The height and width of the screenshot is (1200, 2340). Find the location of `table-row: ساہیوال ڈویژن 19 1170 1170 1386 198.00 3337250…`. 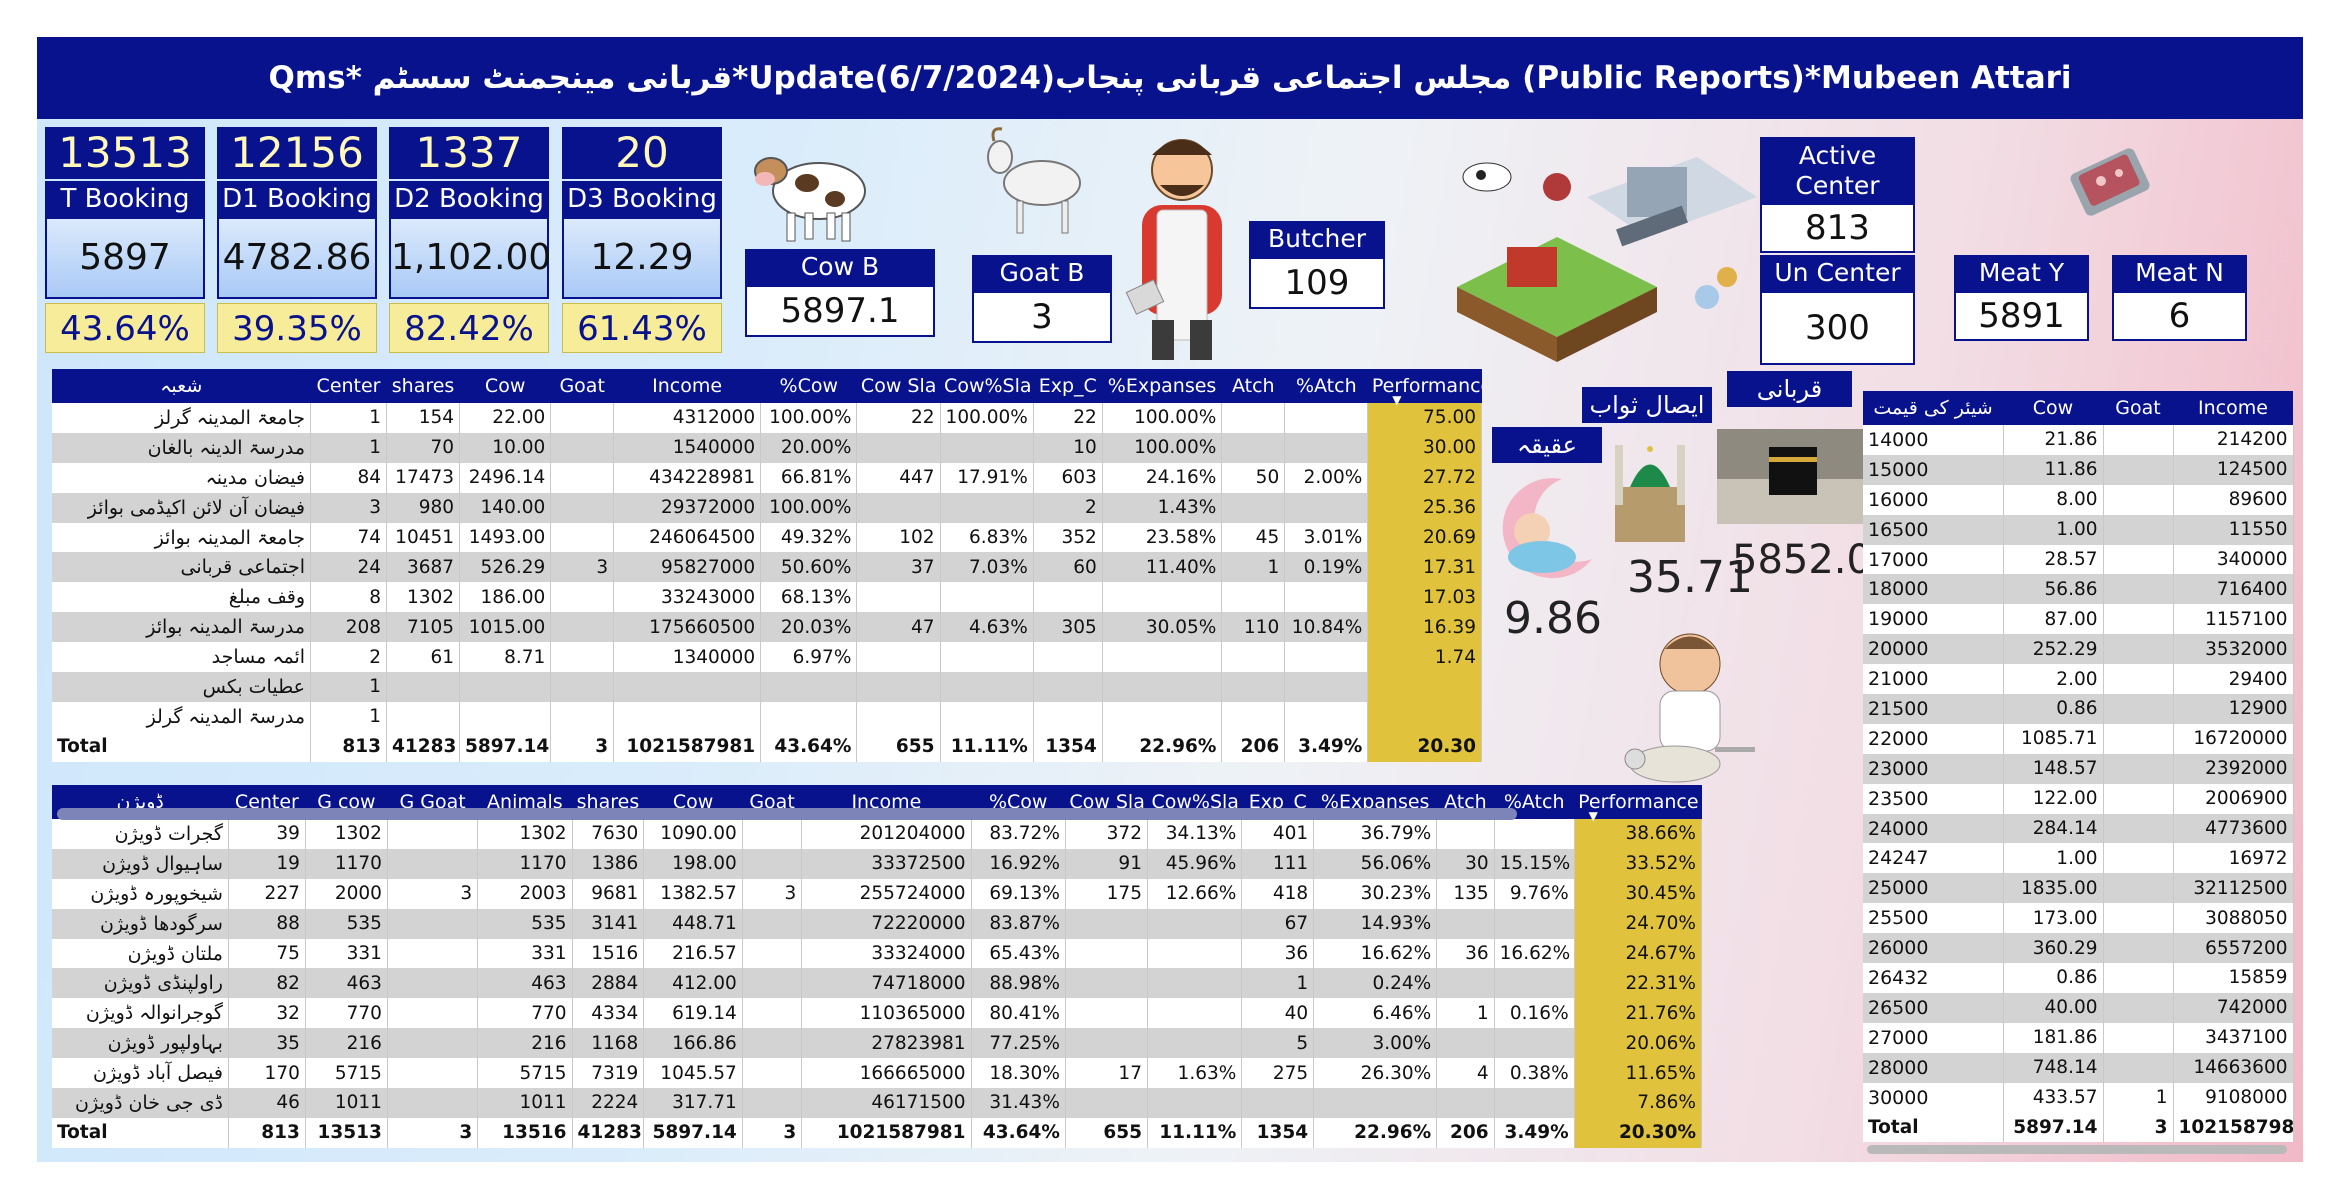

table-row: ساہیوال ڈویژن 19 1170 1170 1386 198.00 3337250… is located at coordinates (877, 863).